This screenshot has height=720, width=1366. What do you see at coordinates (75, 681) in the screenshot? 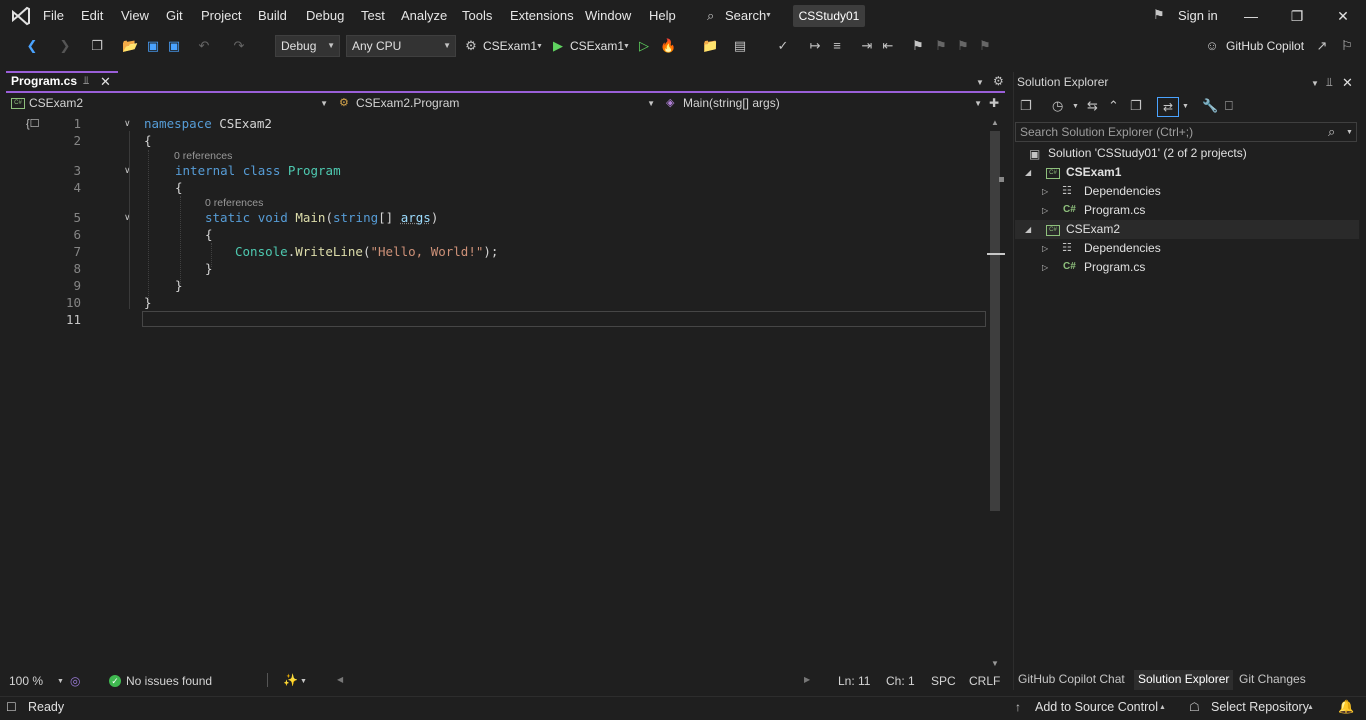
I see `copilot-status-icon: ◎` at bounding box center [75, 681].